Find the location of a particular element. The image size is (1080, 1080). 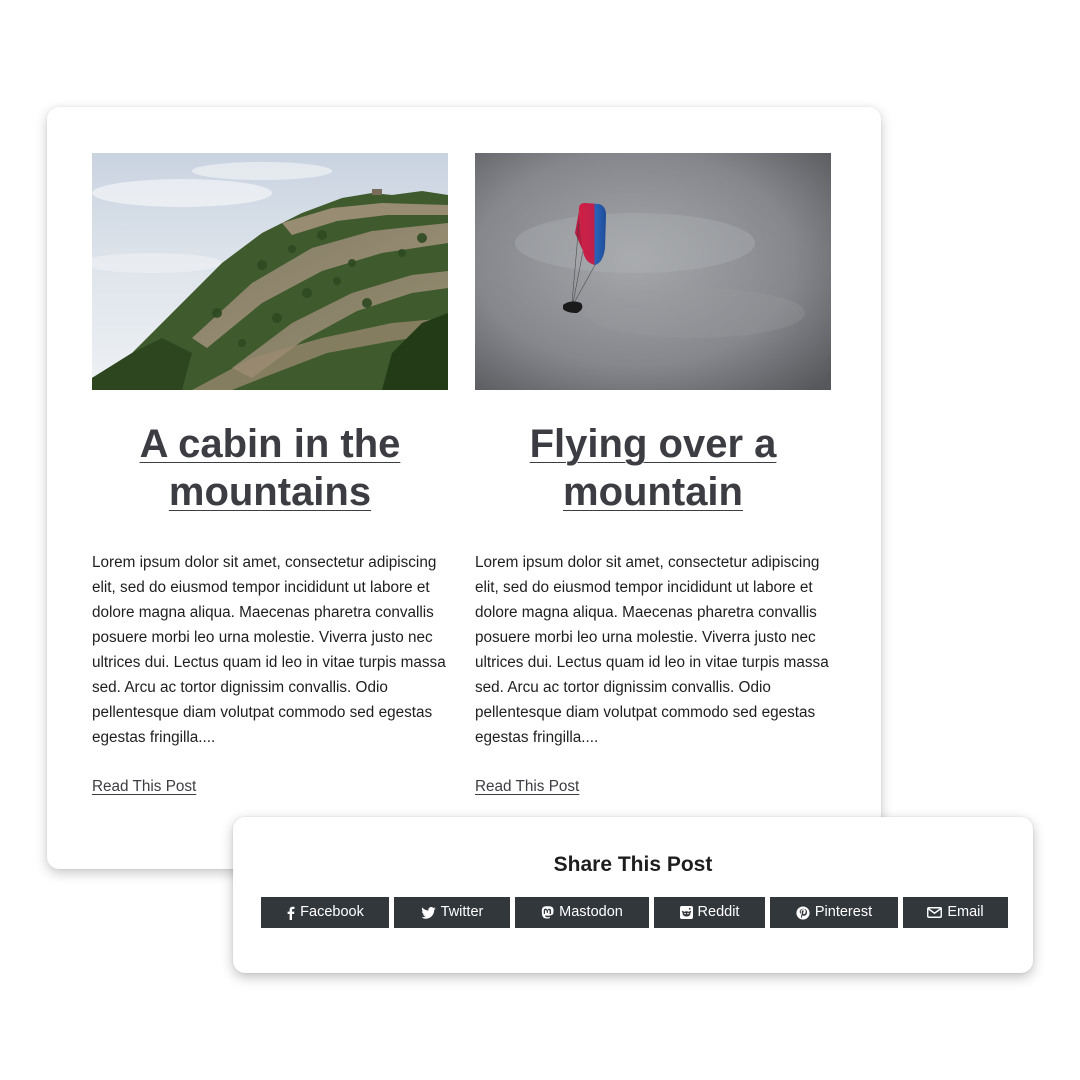

post-image-mountain-cliff is located at coordinates (270, 271).